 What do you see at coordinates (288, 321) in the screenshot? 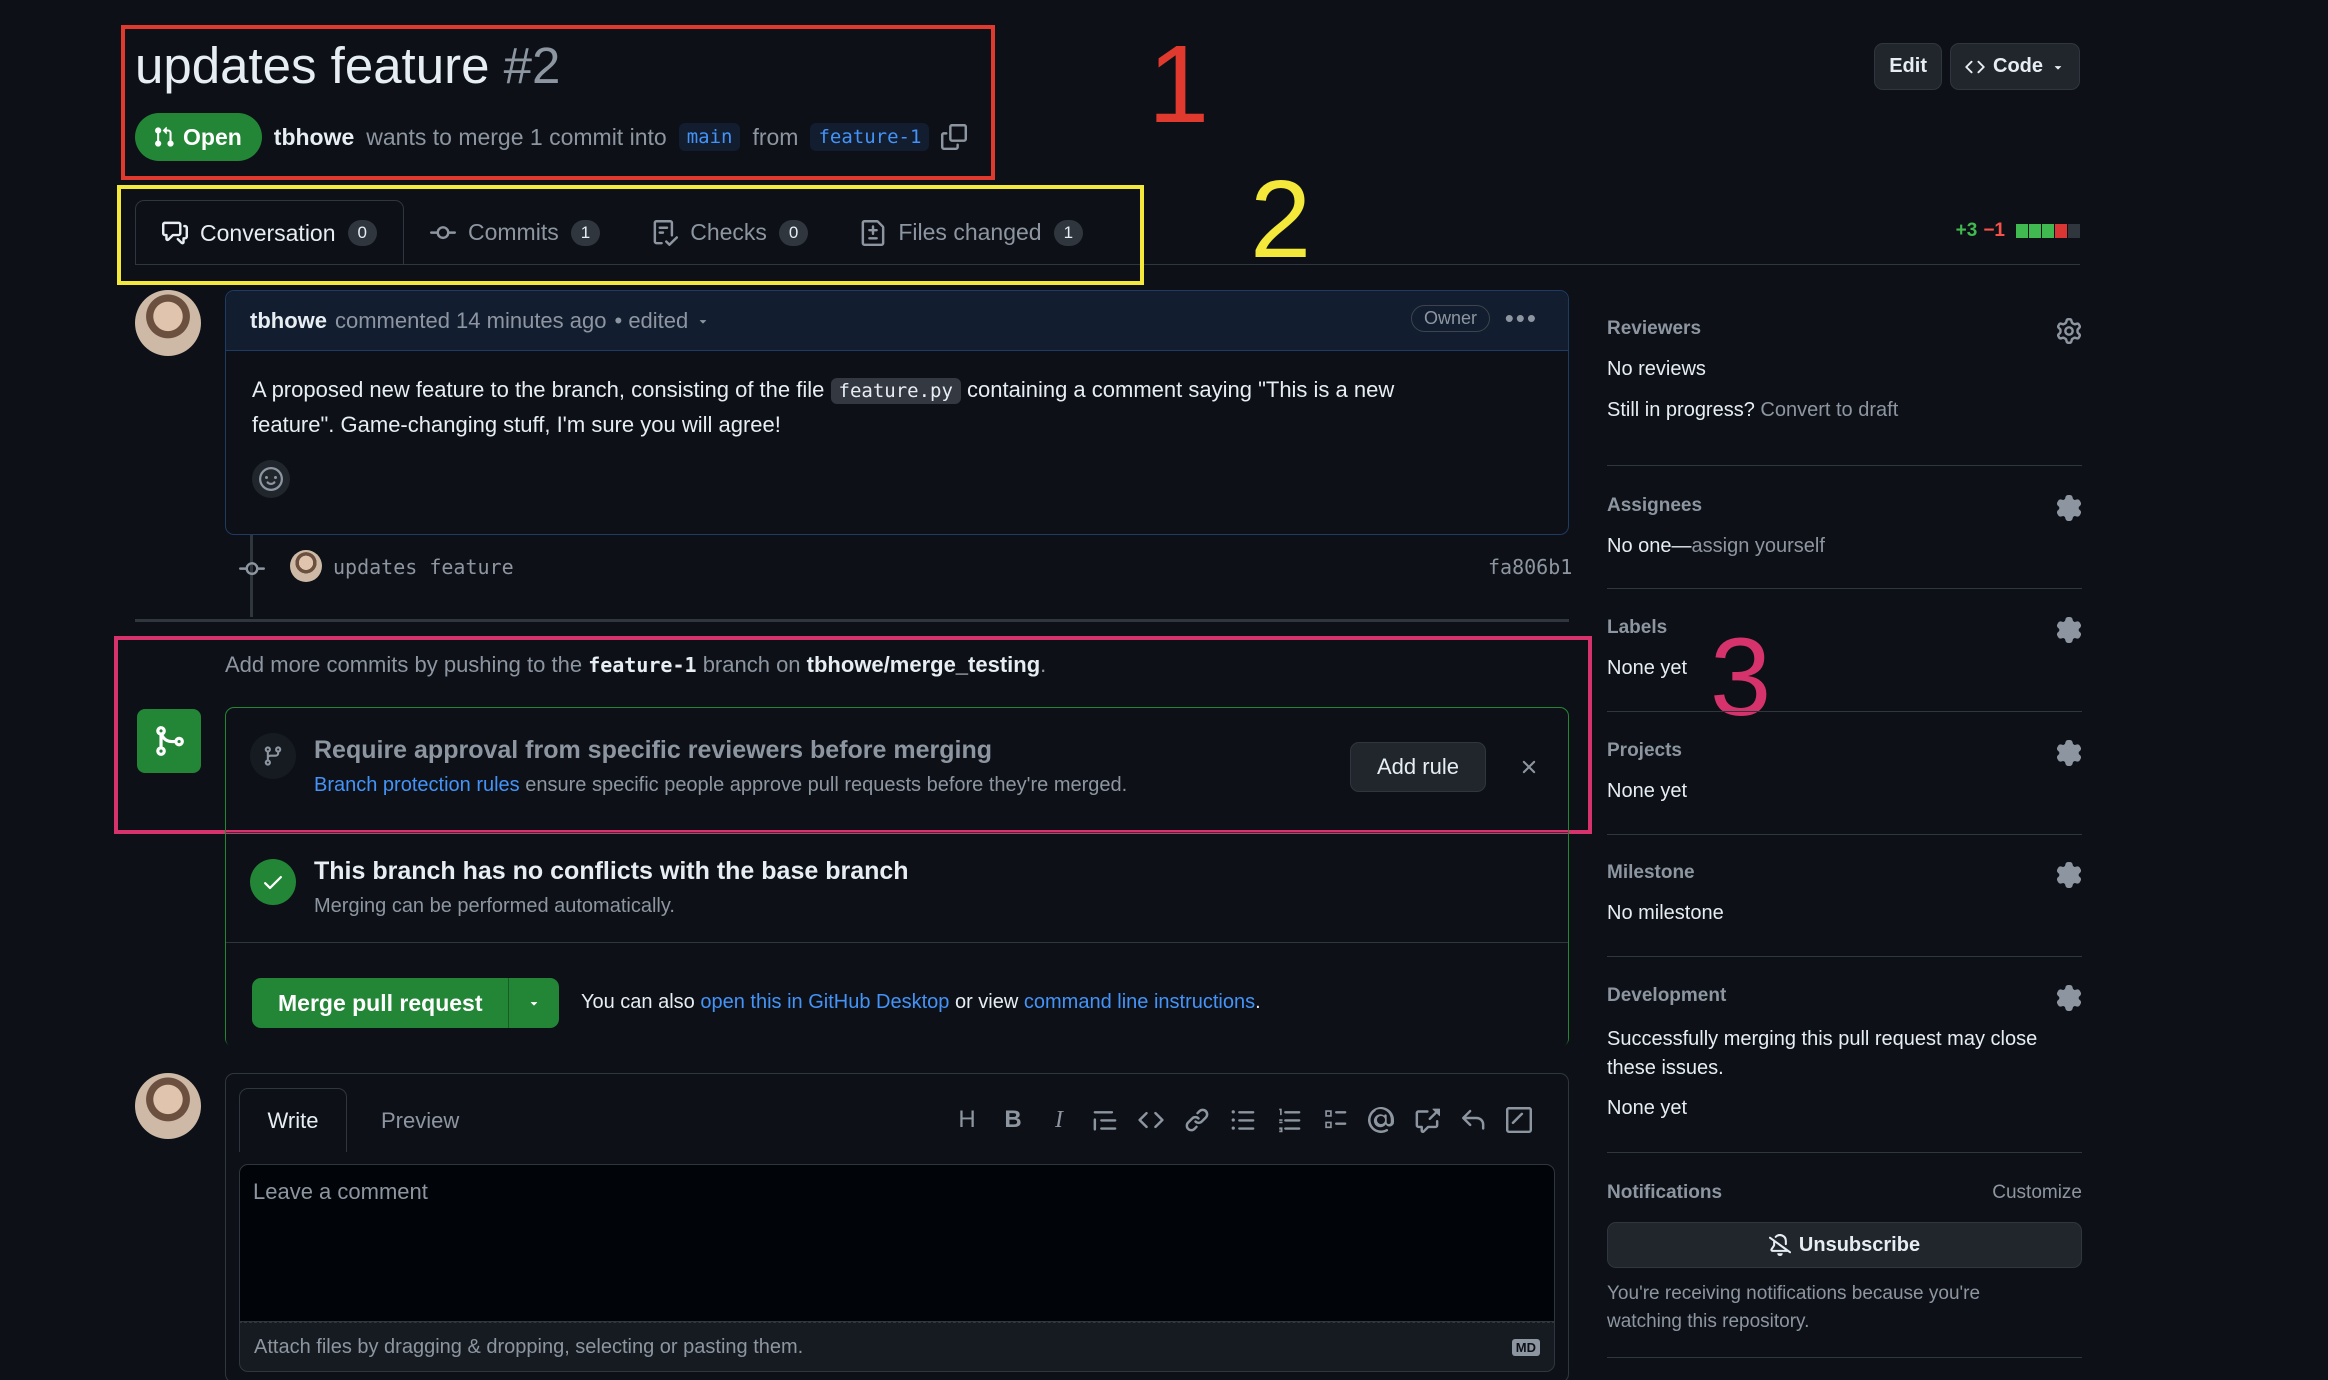
I see `comment-author-link: tbhowe` at bounding box center [288, 321].